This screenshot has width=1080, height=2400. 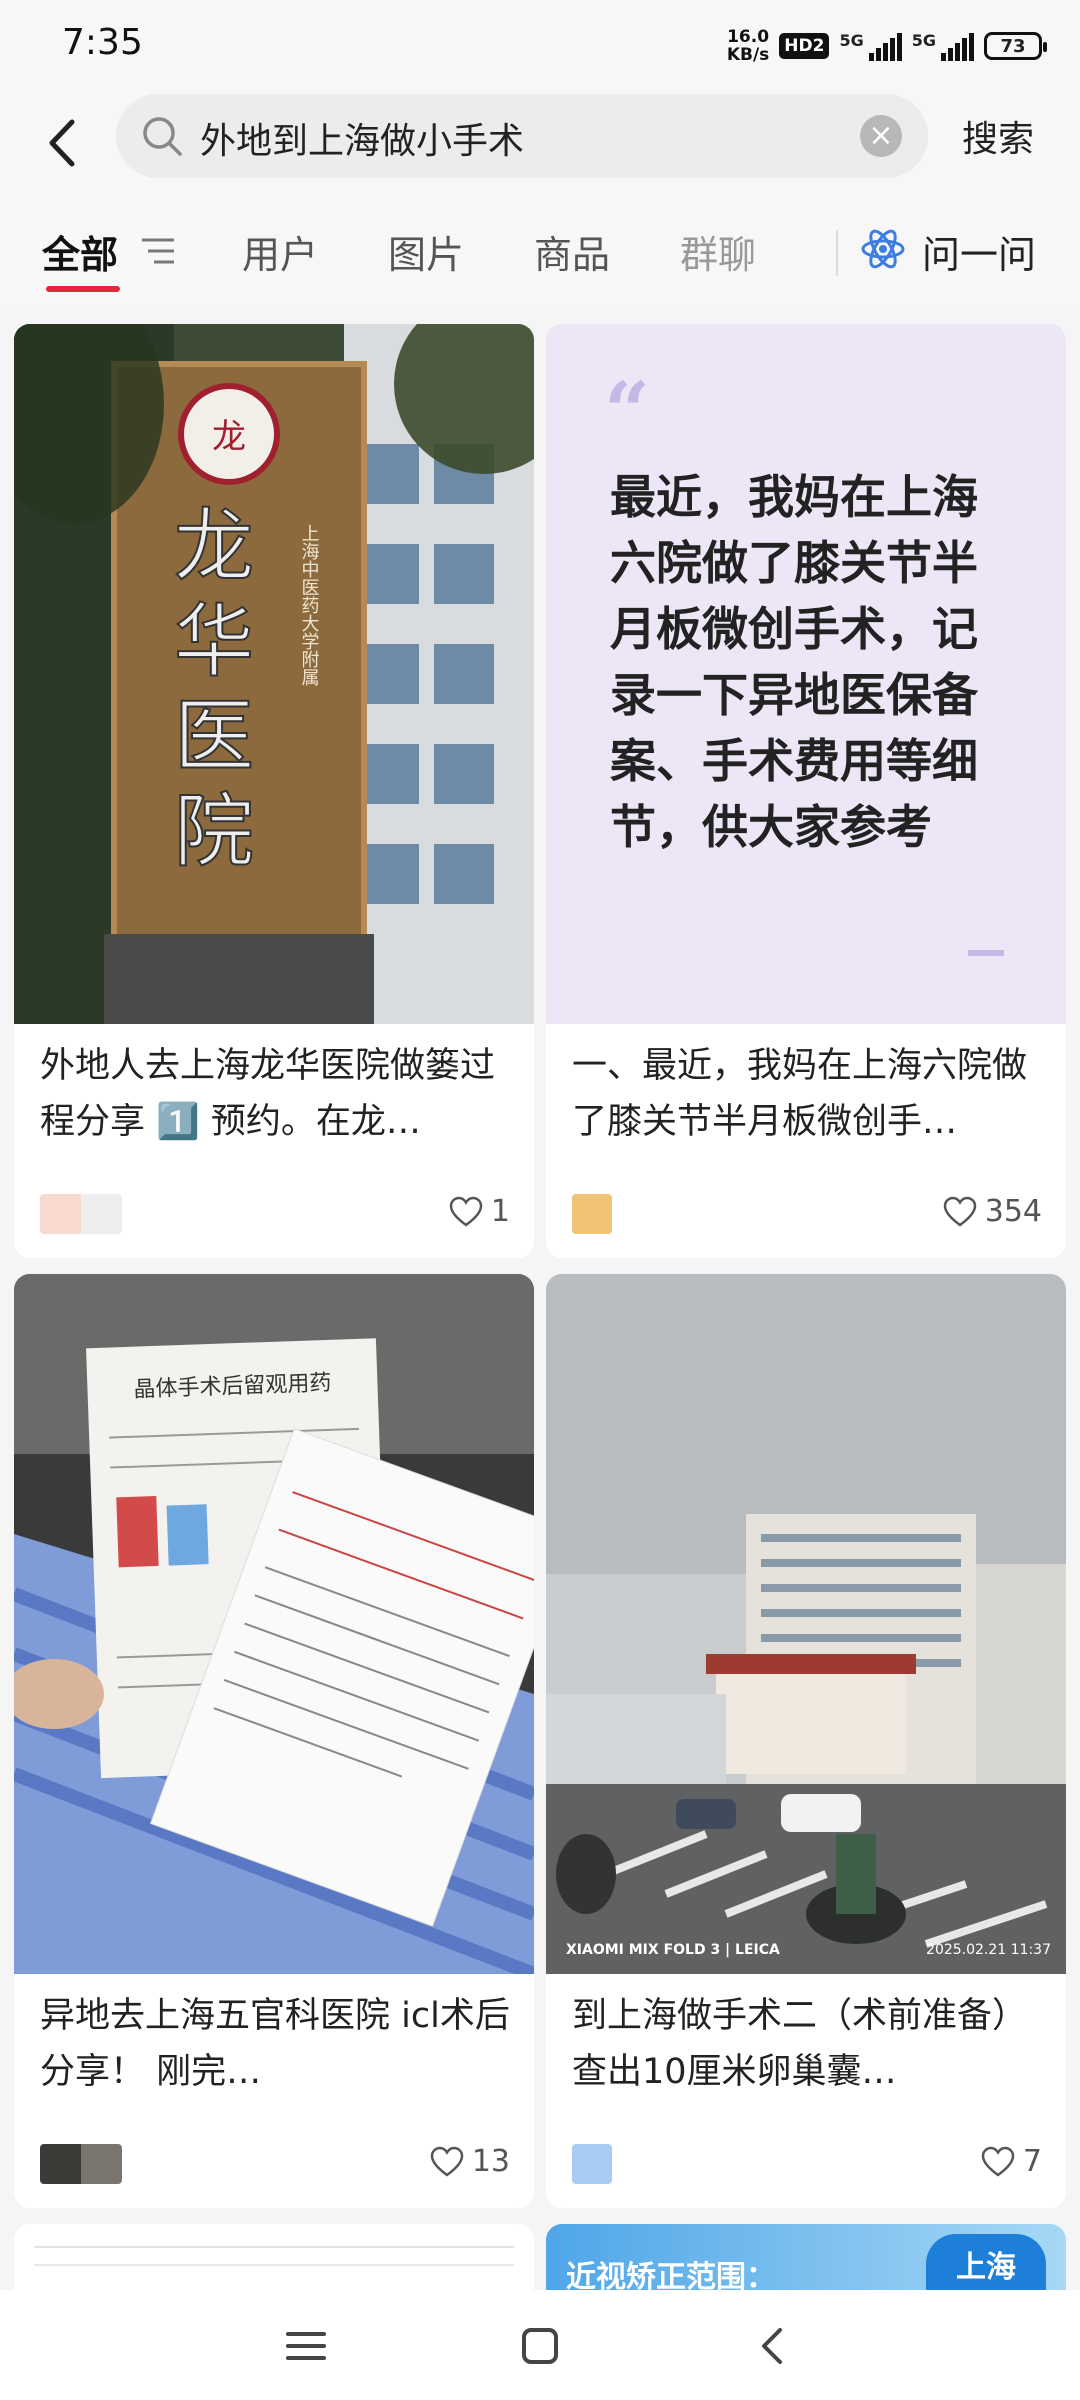 I want to click on ask-label: 问一问, so click(x=979, y=251).